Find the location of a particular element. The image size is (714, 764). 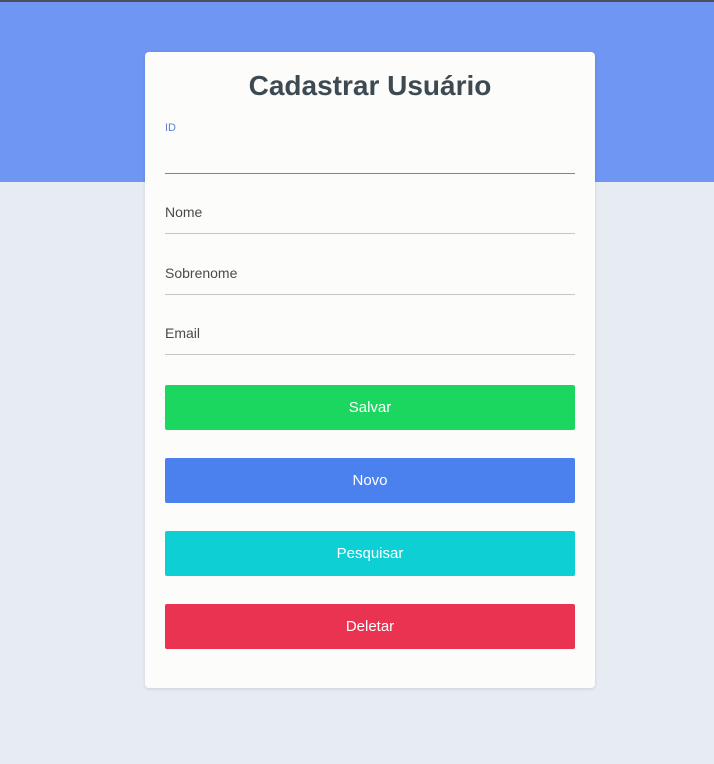

nome-field-underline is located at coordinates (370, 233).